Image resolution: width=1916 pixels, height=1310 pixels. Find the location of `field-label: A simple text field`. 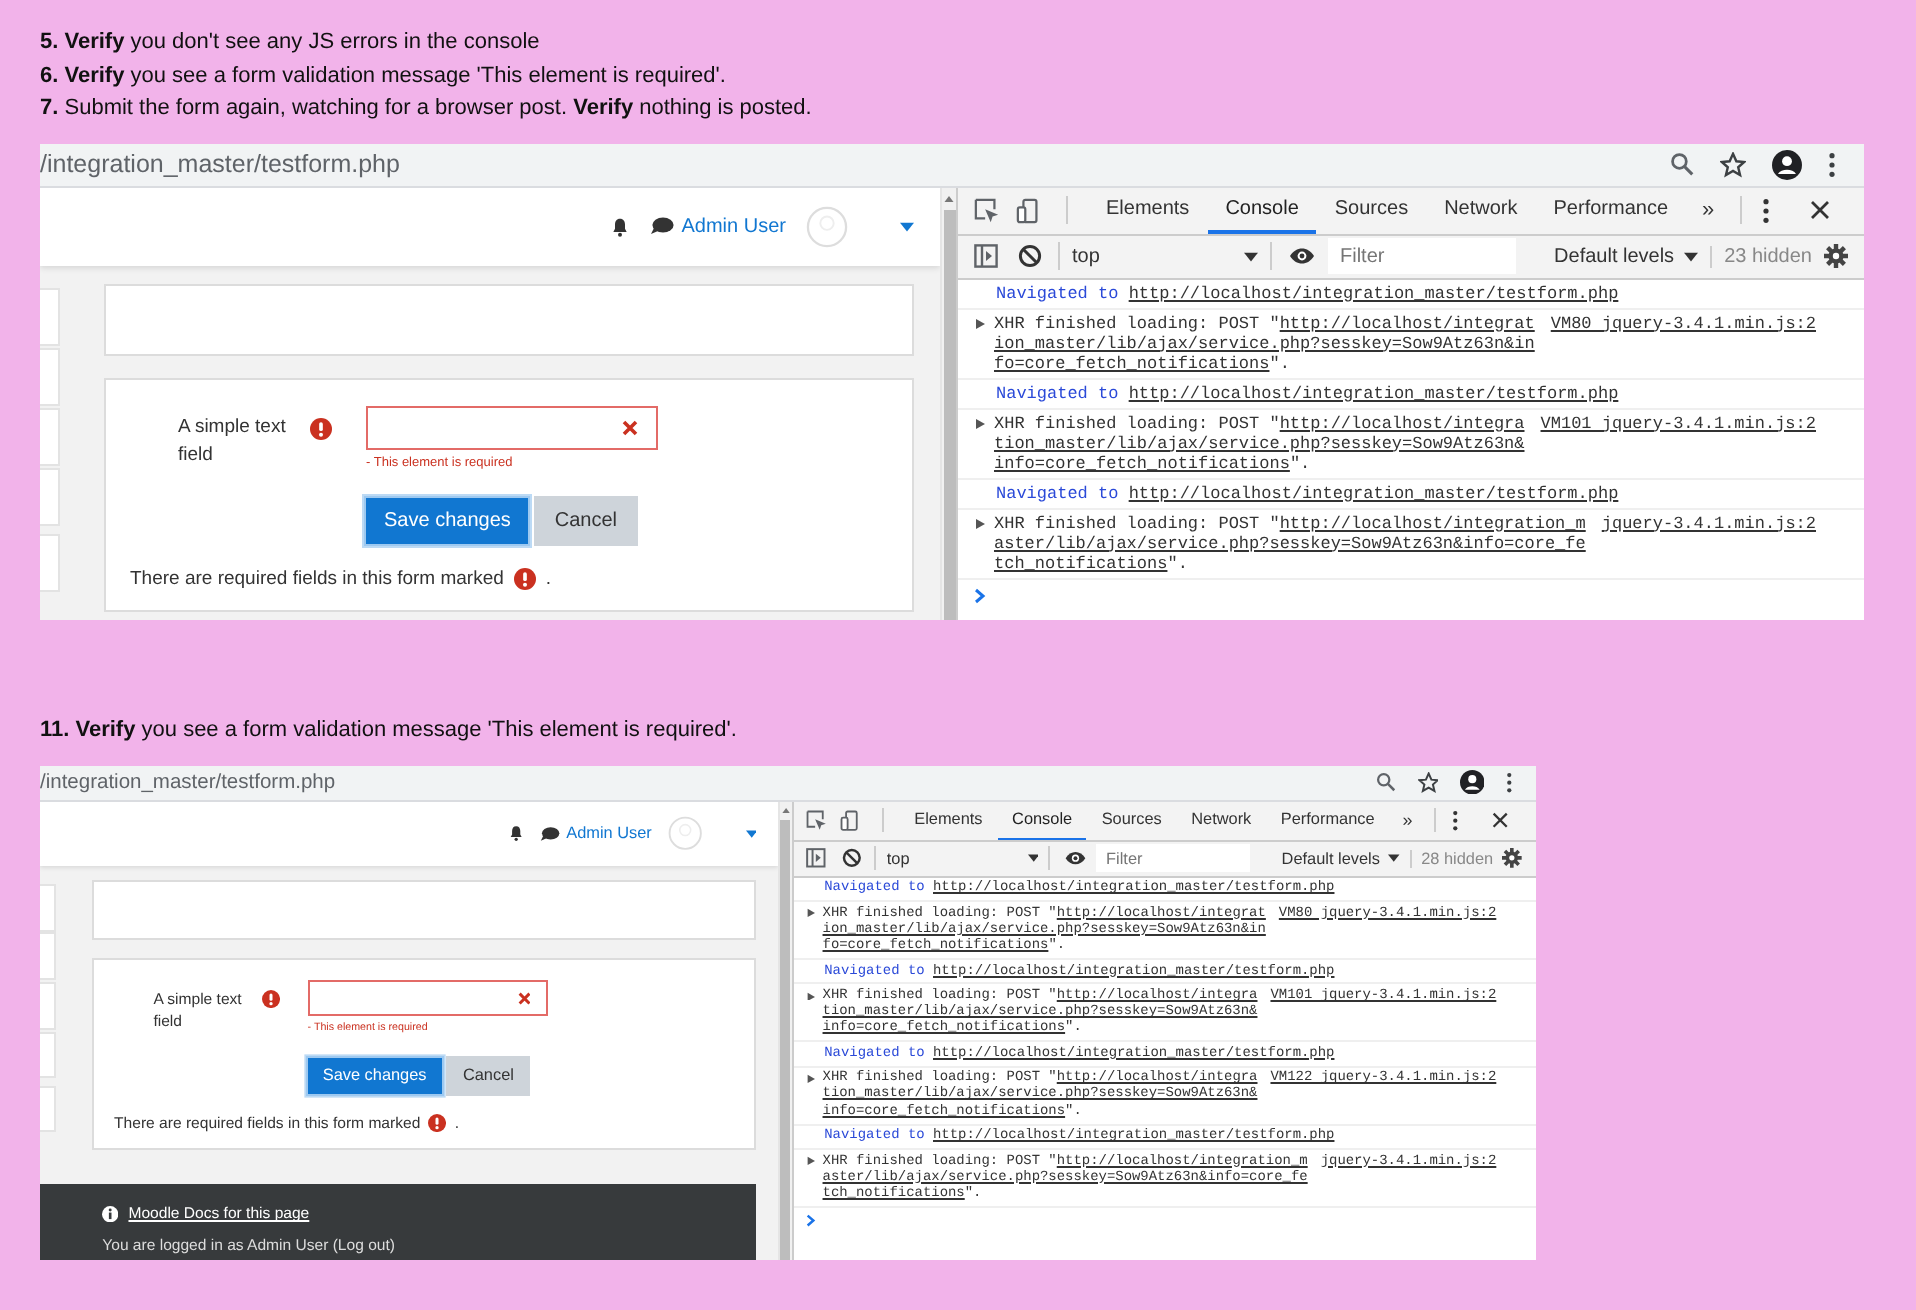

field-label: A simple text field is located at coordinates (233, 441).